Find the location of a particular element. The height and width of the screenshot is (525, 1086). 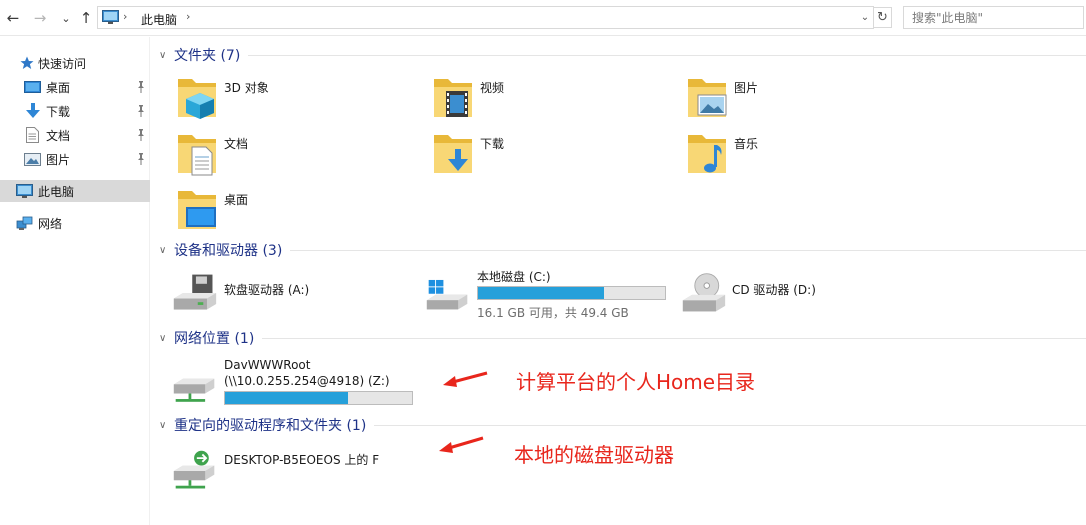

drive-tile-floppy: 软盘驱动器 (A:) is located at coordinates (292, 294).